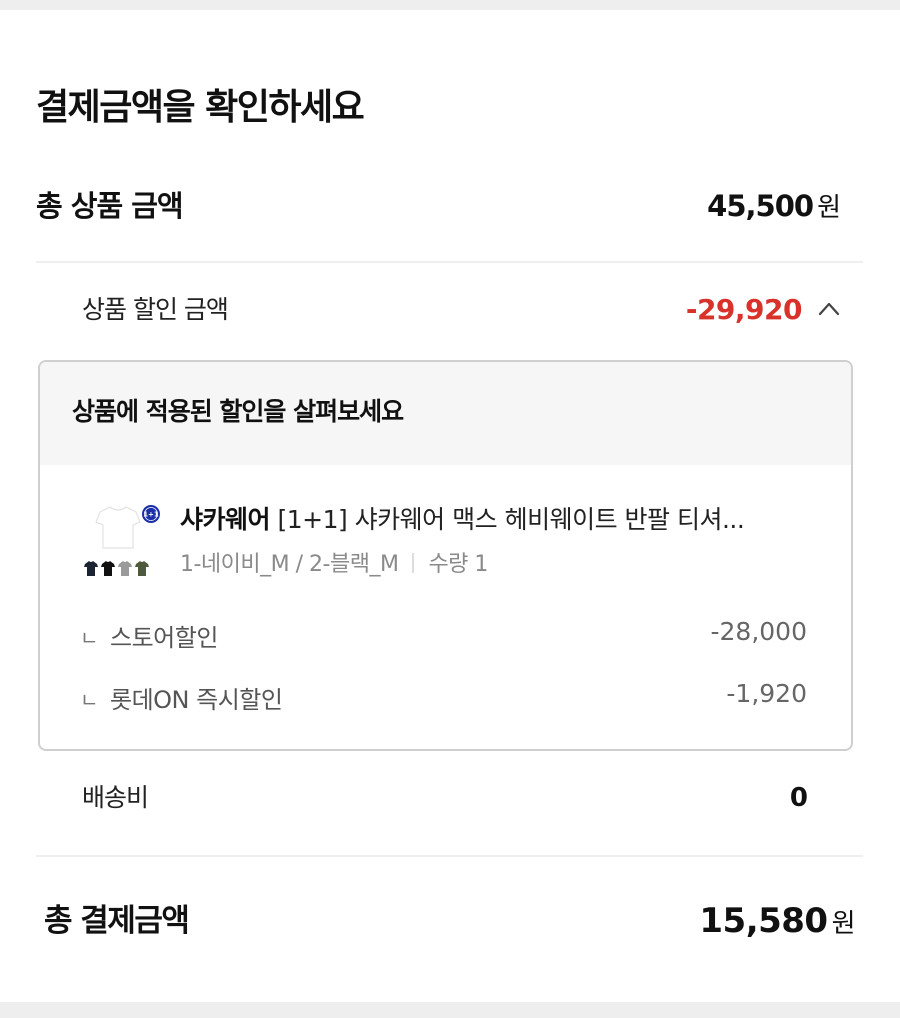 The height and width of the screenshot is (1018, 900). What do you see at coordinates (450, 1010) in the screenshot?
I see `bottom-separator-band` at bounding box center [450, 1010].